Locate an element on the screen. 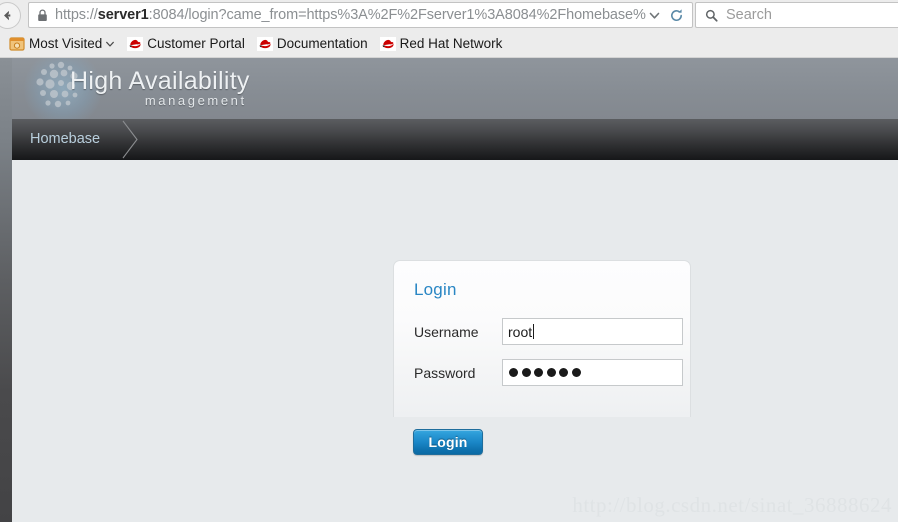 This screenshot has height=522, width=898. search-icon is located at coordinates (711, 15).